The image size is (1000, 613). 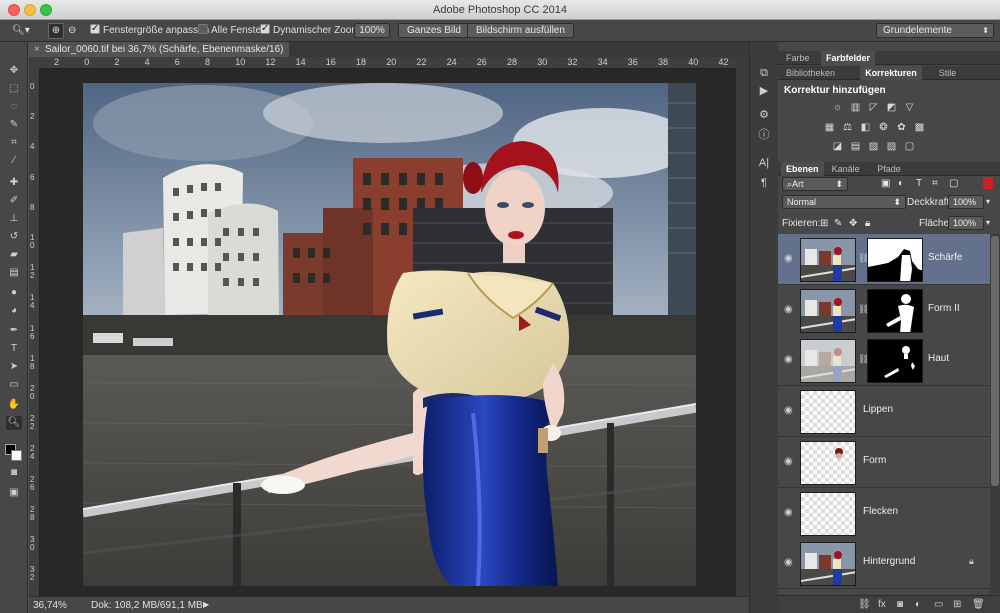 I want to click on color-panel-tab: Farbfelder, so click(x=848, y=58).